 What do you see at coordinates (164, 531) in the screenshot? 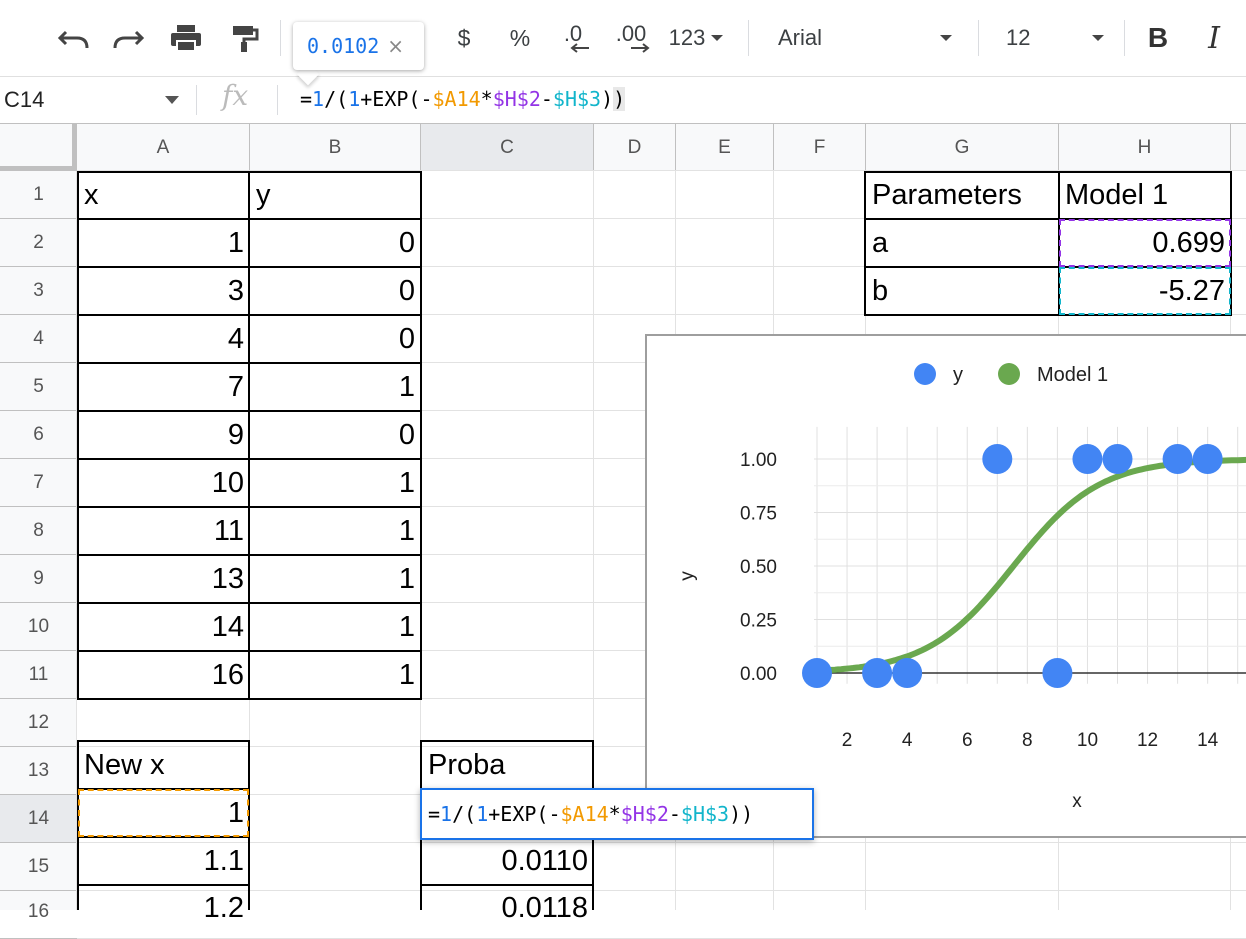
I see `cell-x-value: 11` at bounding box center [164, 531].